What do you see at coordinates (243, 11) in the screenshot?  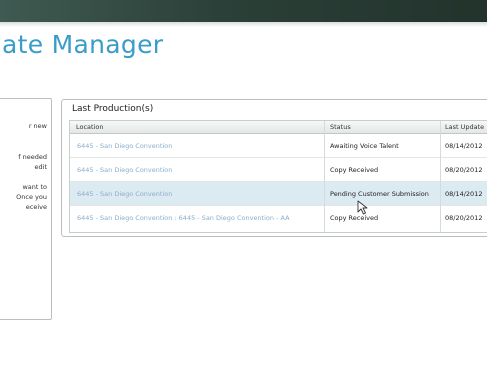 I see `top-banner` at bounding box center [243, 11].